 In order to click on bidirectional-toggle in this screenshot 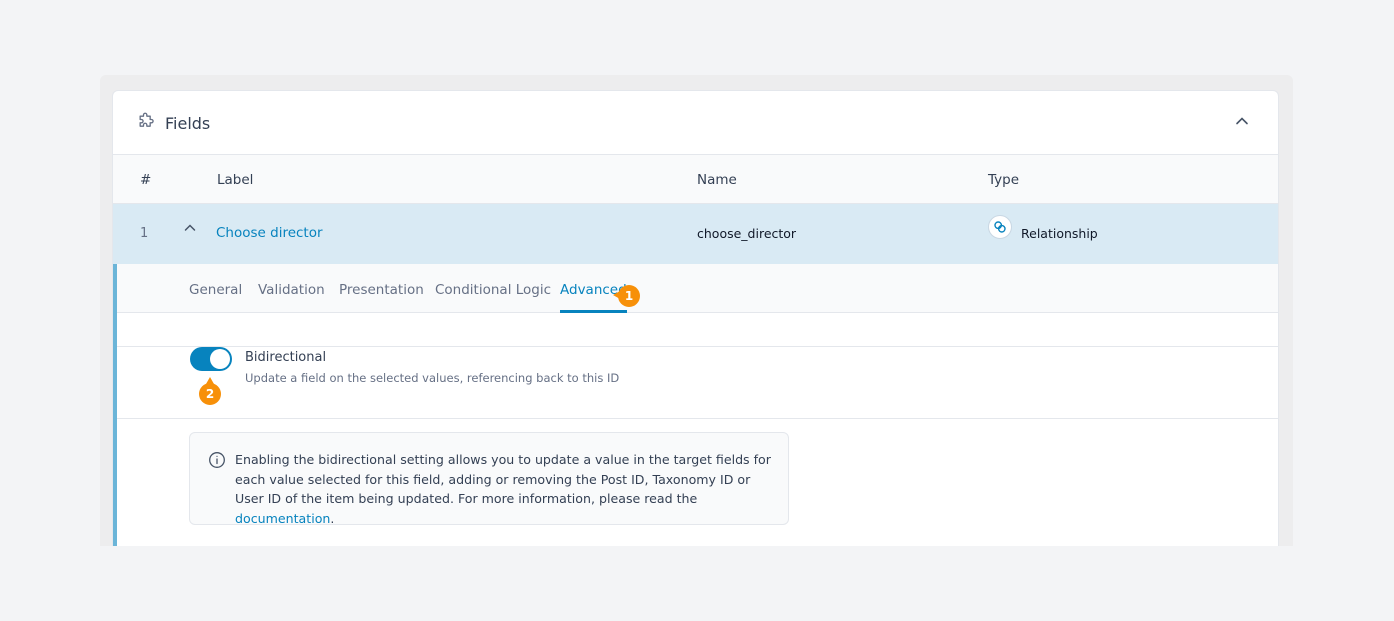, I will do `click(211, 359)`.